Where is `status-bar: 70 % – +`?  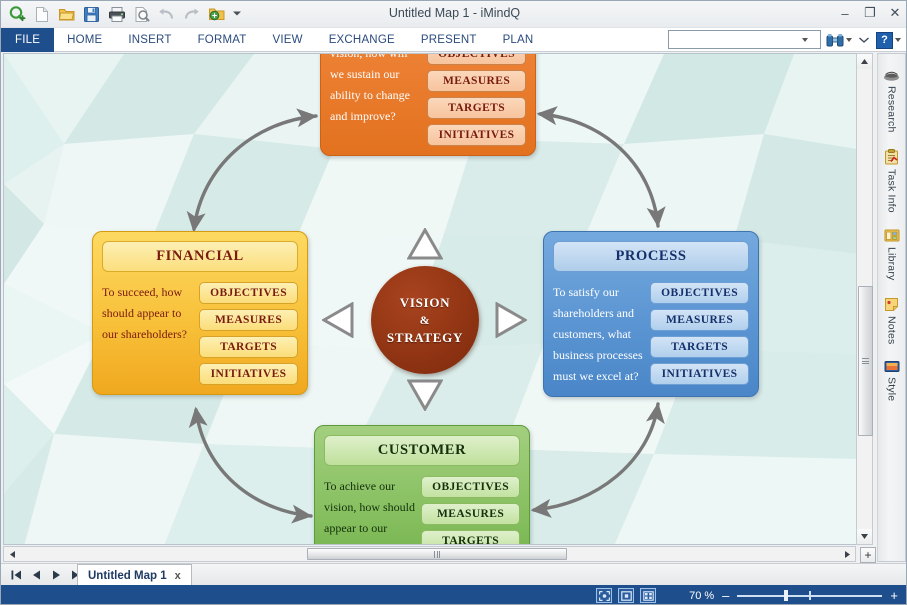
status-bar: 70 % – + is located at coordinates (453, 594).